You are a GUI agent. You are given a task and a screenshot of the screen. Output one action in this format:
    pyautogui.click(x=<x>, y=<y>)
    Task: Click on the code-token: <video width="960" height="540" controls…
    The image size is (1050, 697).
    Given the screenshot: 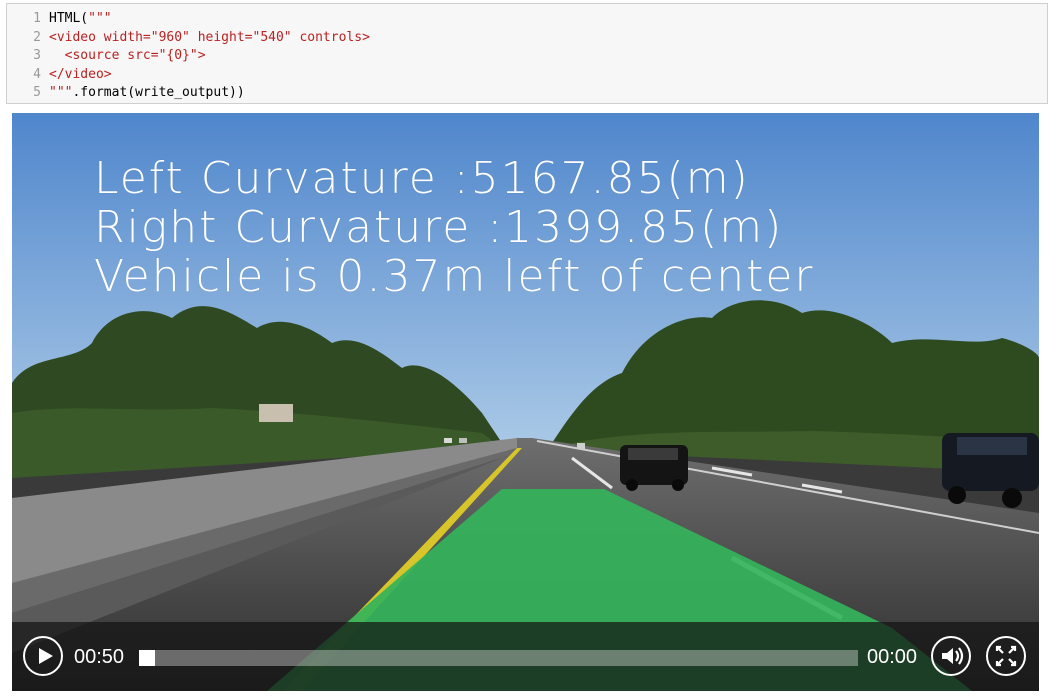 What is the action you would take?
    pyautogui.click(x=209, y=37)
    